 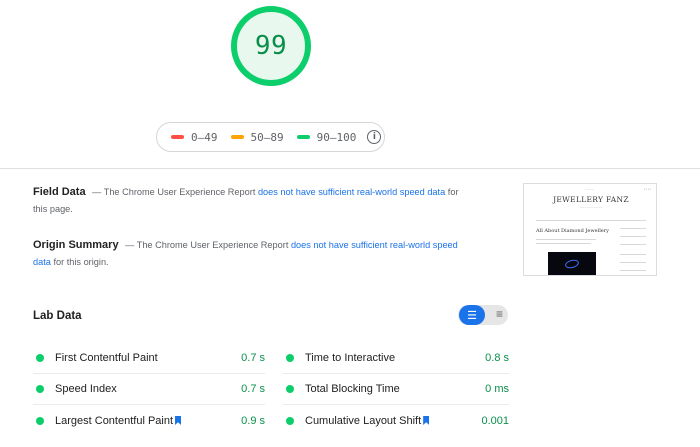 I want to click on metric-label: Total Blocking Time, so click(x=352, y=389).